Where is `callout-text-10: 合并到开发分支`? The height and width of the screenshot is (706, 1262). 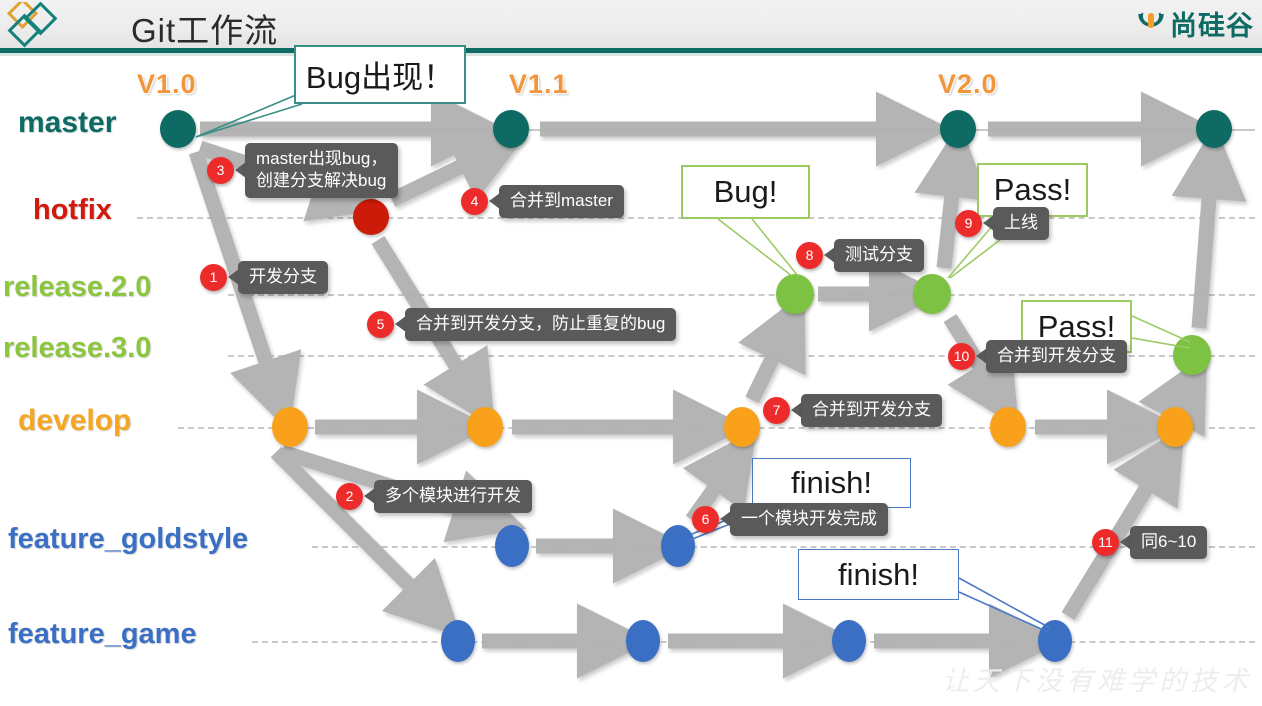 callout-text-10: 合并到开发分支 is located at coordinates (1056, 356).